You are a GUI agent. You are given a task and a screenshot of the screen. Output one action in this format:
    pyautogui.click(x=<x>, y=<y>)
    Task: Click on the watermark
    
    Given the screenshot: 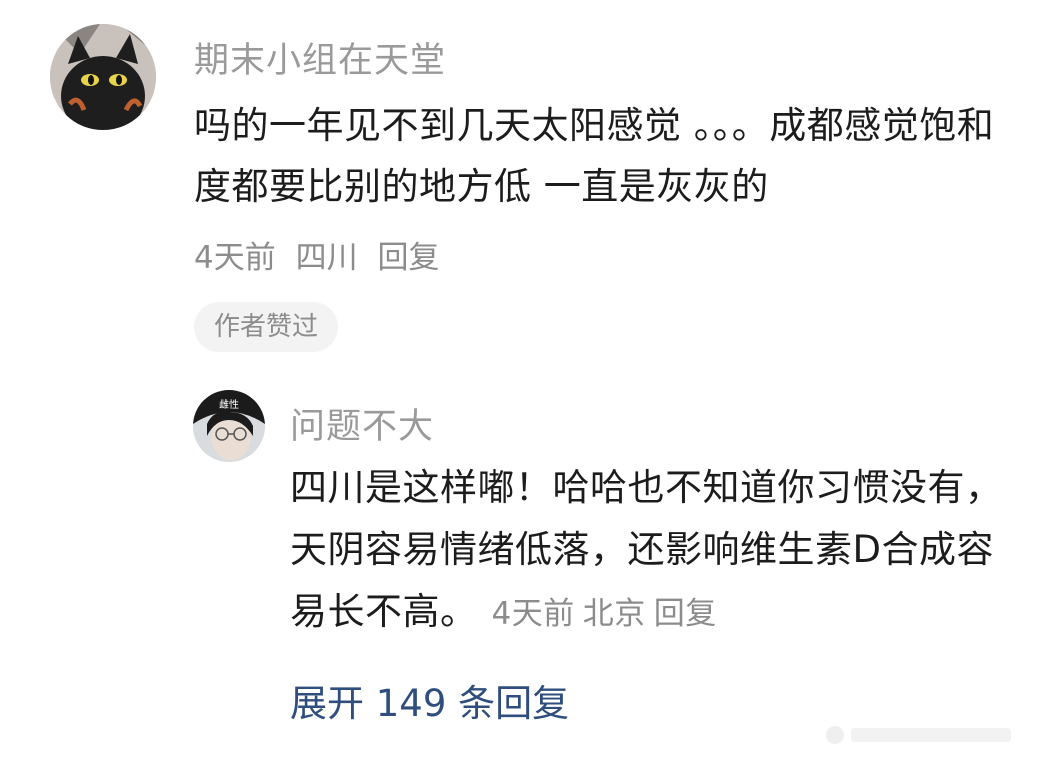 What is the action you would take?
    pyautogui.click(x=925, y=735)
    